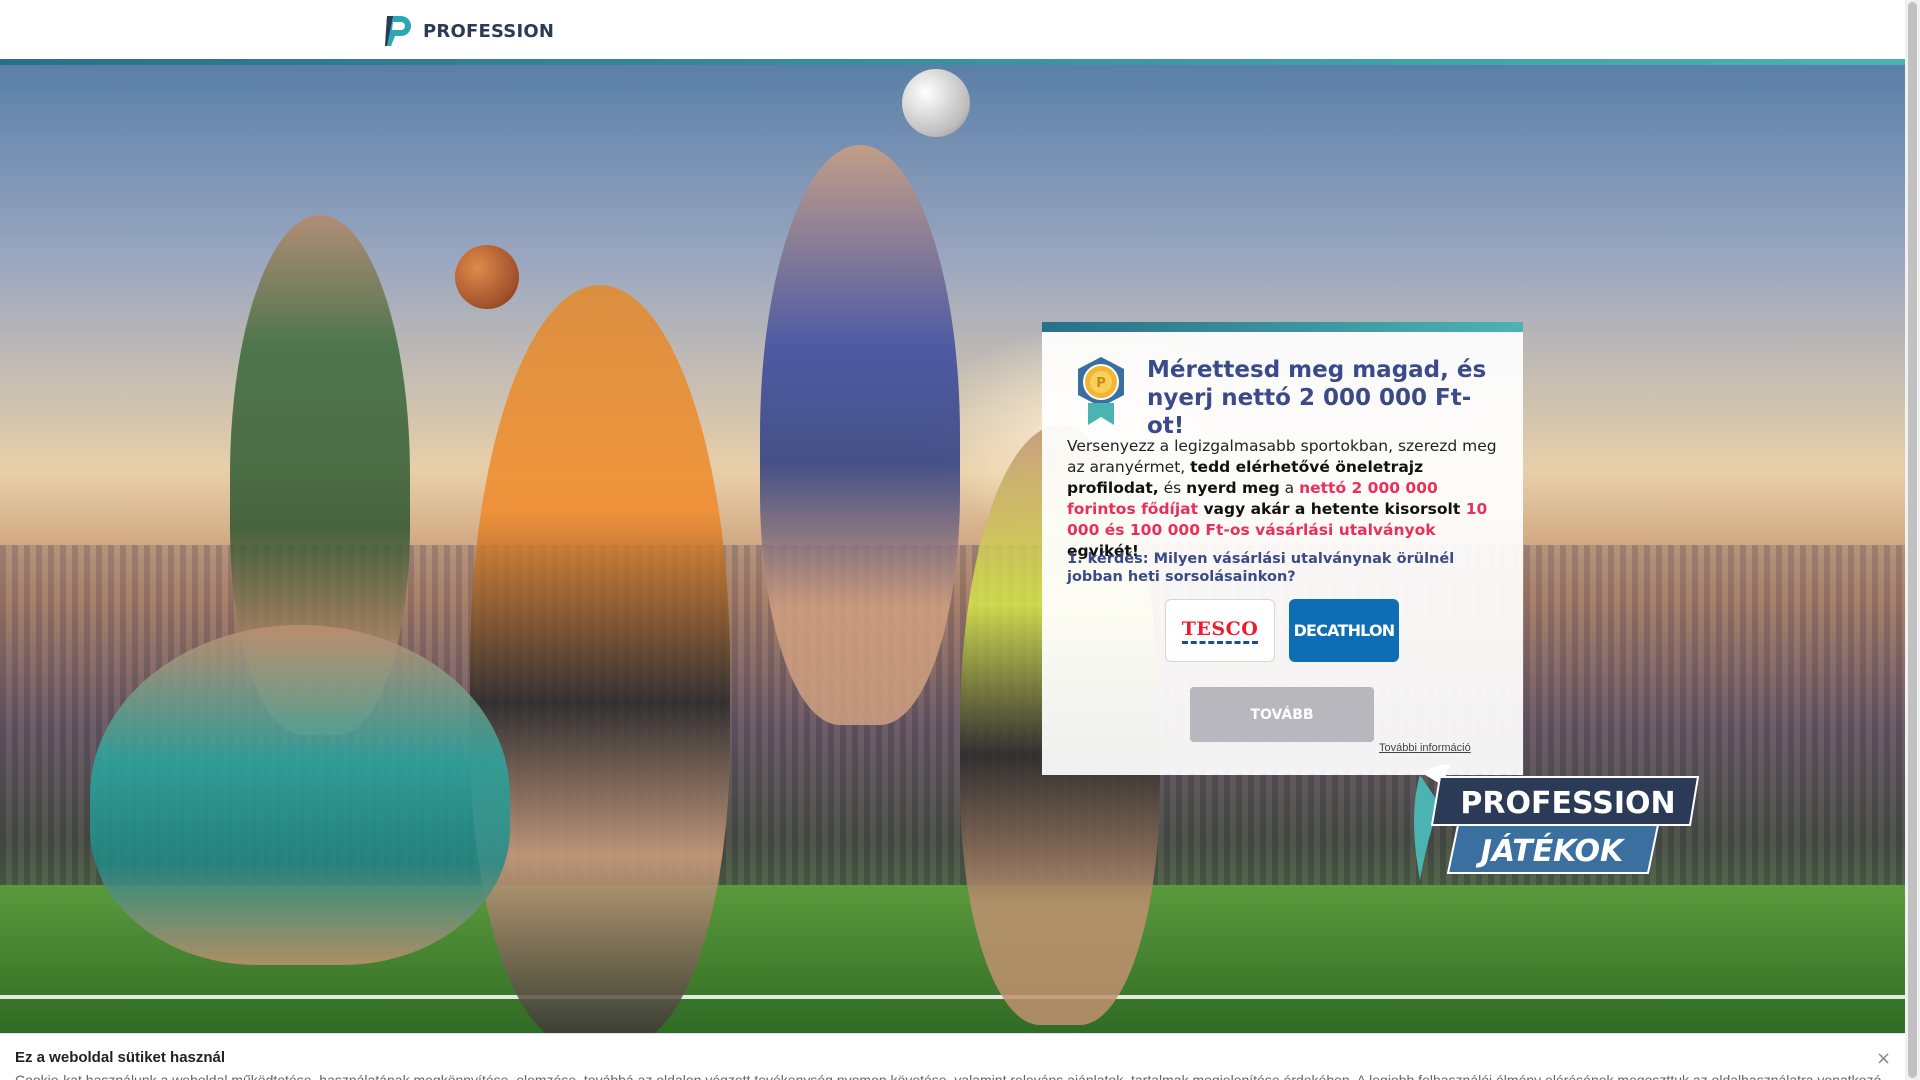 The width and height of the screenshot is (1920, 1080). What do you see at coordinates (1282, 714) in the screenshot?
I see `next-button: TOVÁBB` at bounding box center [1282, 714].